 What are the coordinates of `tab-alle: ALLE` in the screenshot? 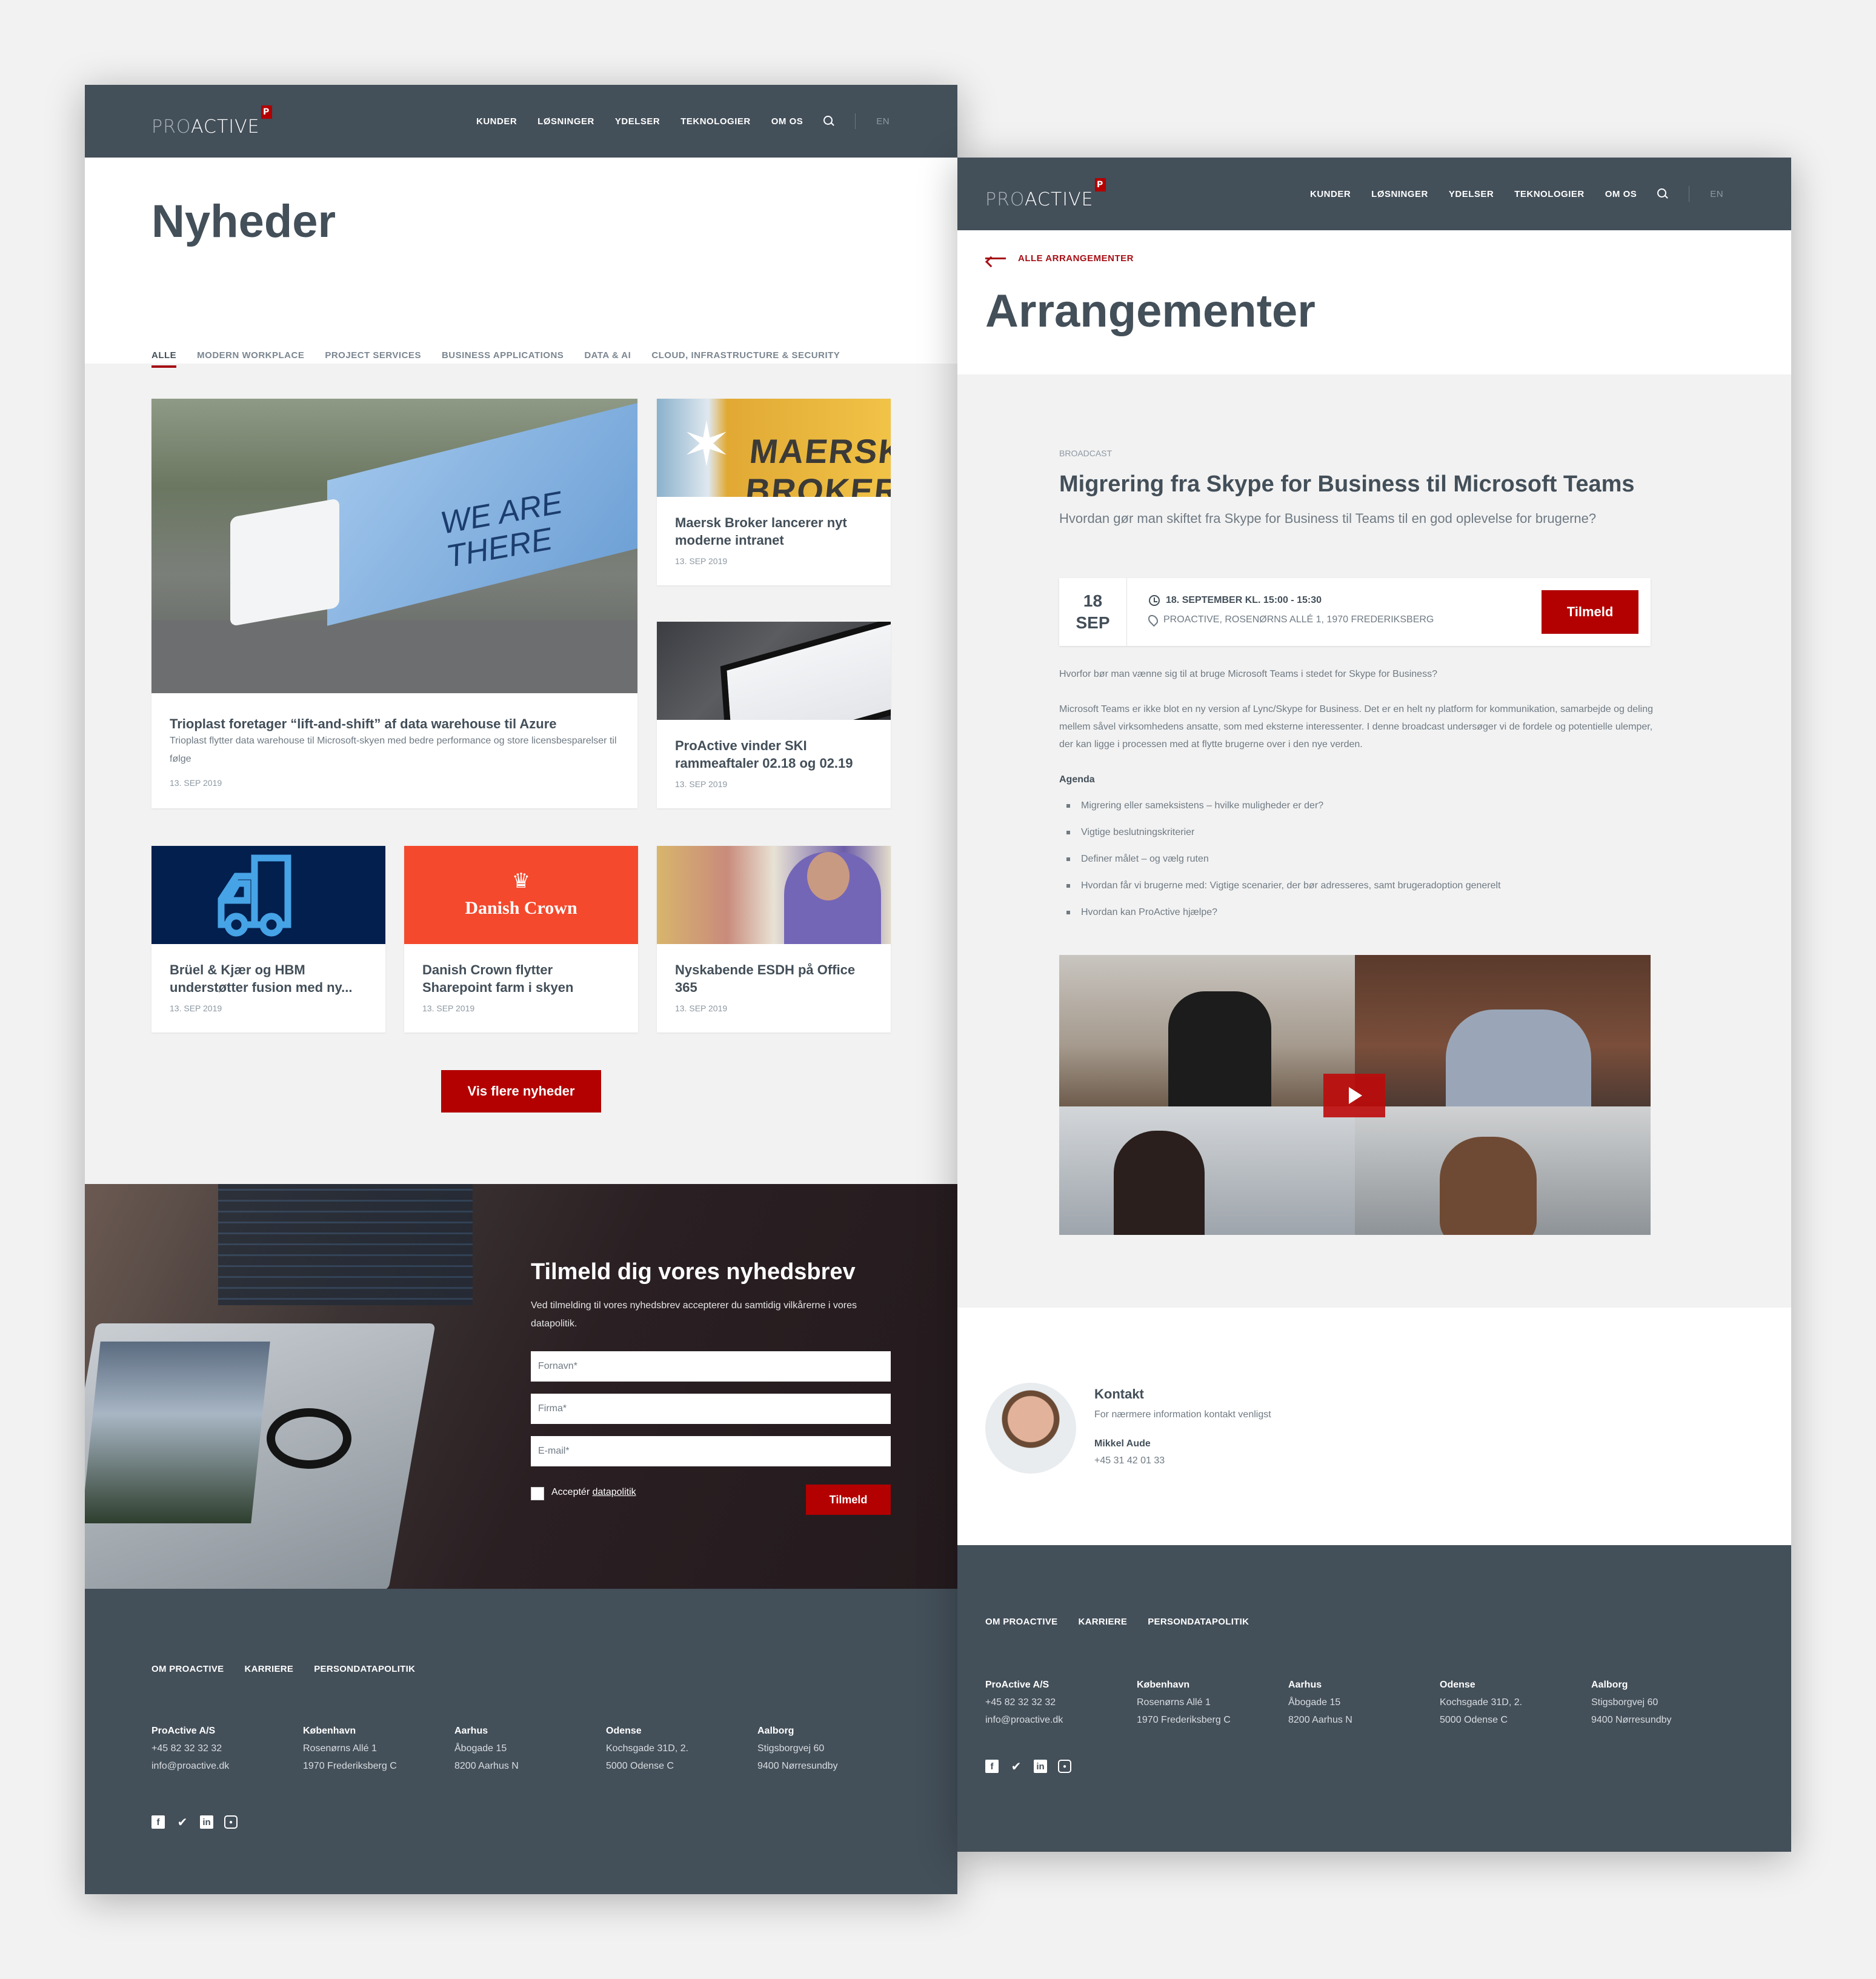 It's located at (164, 359).